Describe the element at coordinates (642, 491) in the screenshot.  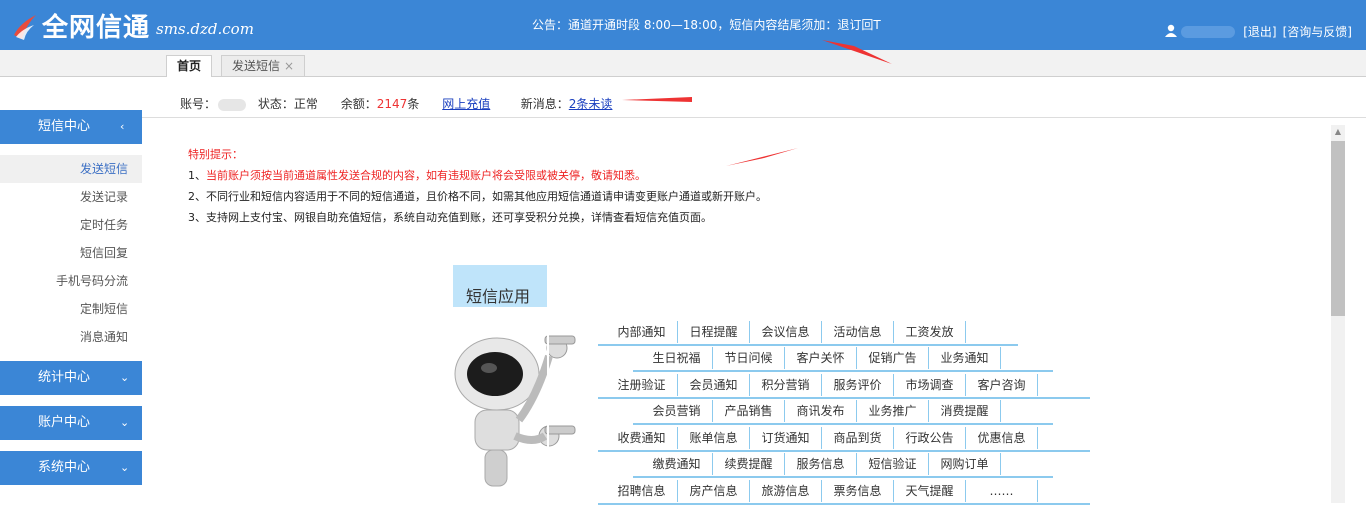
I see `sms-application-tag: 招聘信息` at that location.